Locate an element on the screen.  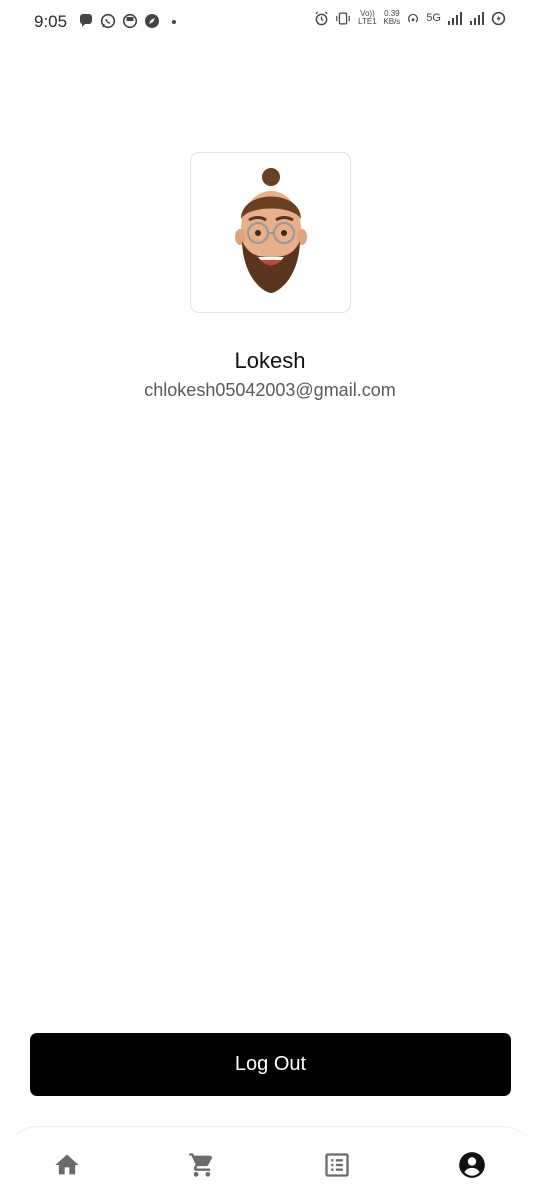
more-dot-icon is located at coordinates (174, 21).